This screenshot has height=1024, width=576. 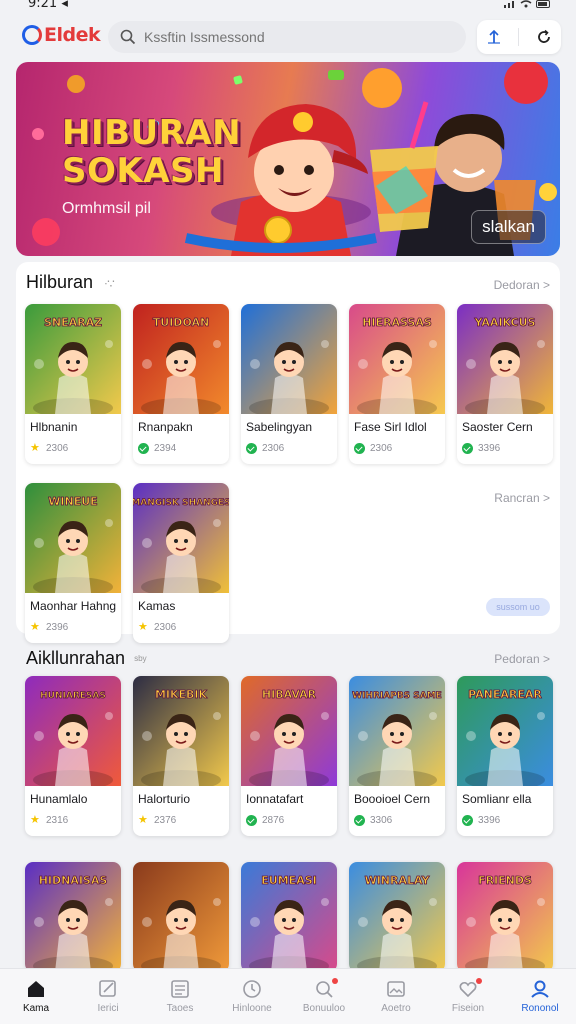 What do you see at coordinates (397, 384) in the screenshot?
I see `game-card: HIERASSAS Fase Sirl Idlol 2306` at bounding box center [397, 384].